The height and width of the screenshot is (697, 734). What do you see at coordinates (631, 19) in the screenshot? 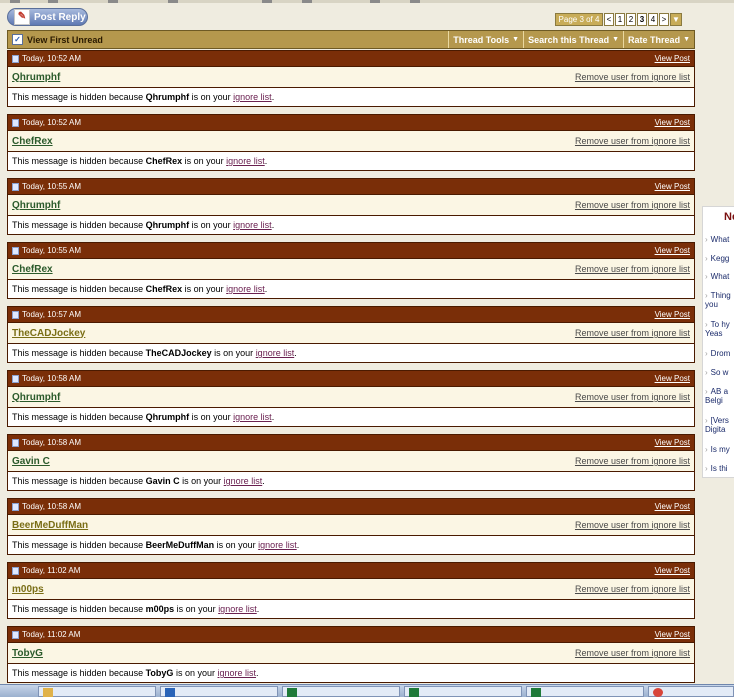
I see `page-2-link: 2` at bounding box center [631, 19].